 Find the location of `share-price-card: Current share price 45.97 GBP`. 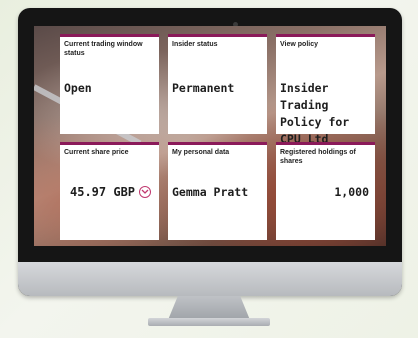

share-price-card: Current share price 45.97 GBP is located at coordinates (109, 191).